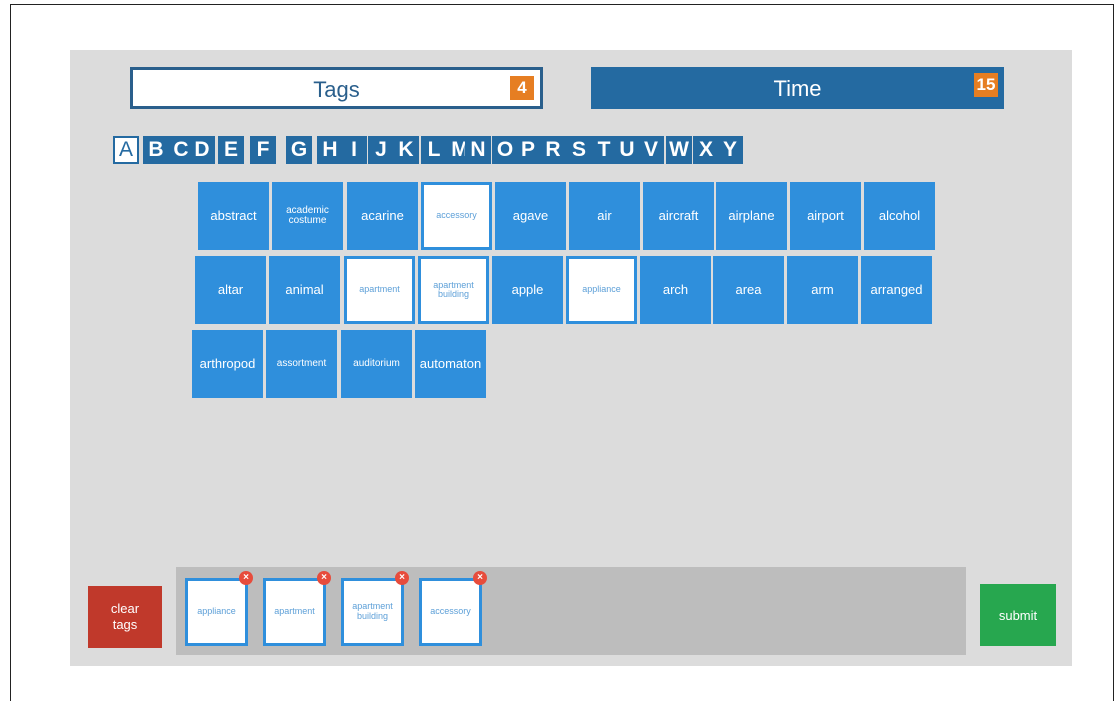  I want to click on tag-tile: arthropod, so click(227, 364).